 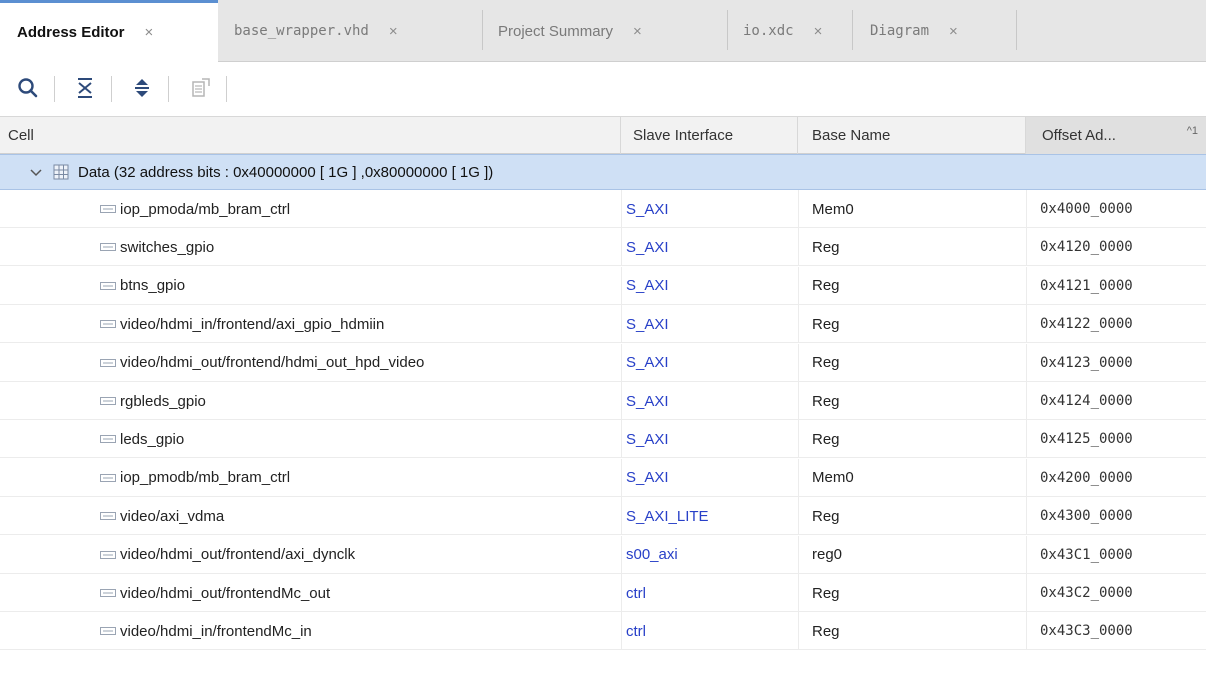 I want to click on column-header-base-name: Base Name, so click(x=912, y=135).